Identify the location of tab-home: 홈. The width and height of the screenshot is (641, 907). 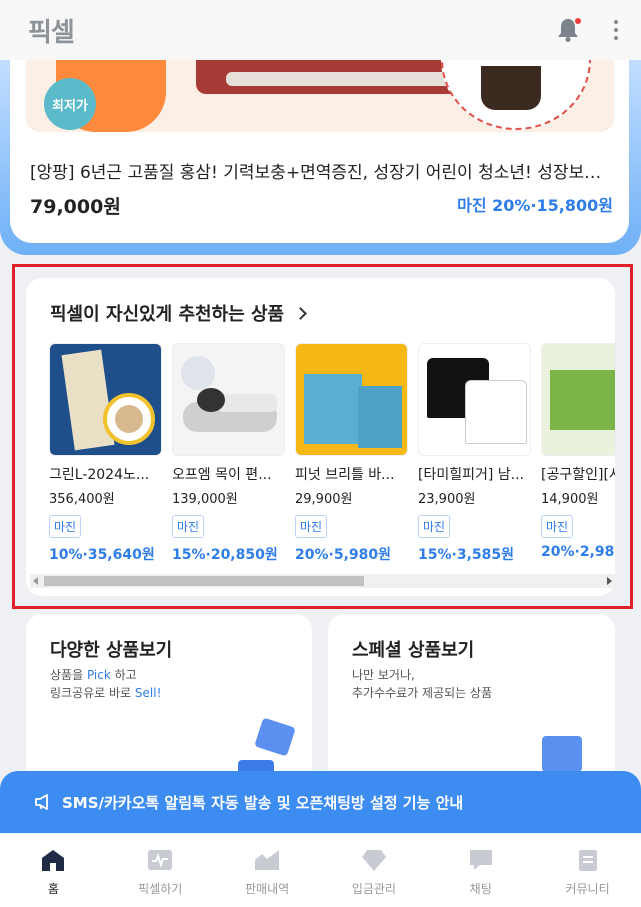
(53, 870).